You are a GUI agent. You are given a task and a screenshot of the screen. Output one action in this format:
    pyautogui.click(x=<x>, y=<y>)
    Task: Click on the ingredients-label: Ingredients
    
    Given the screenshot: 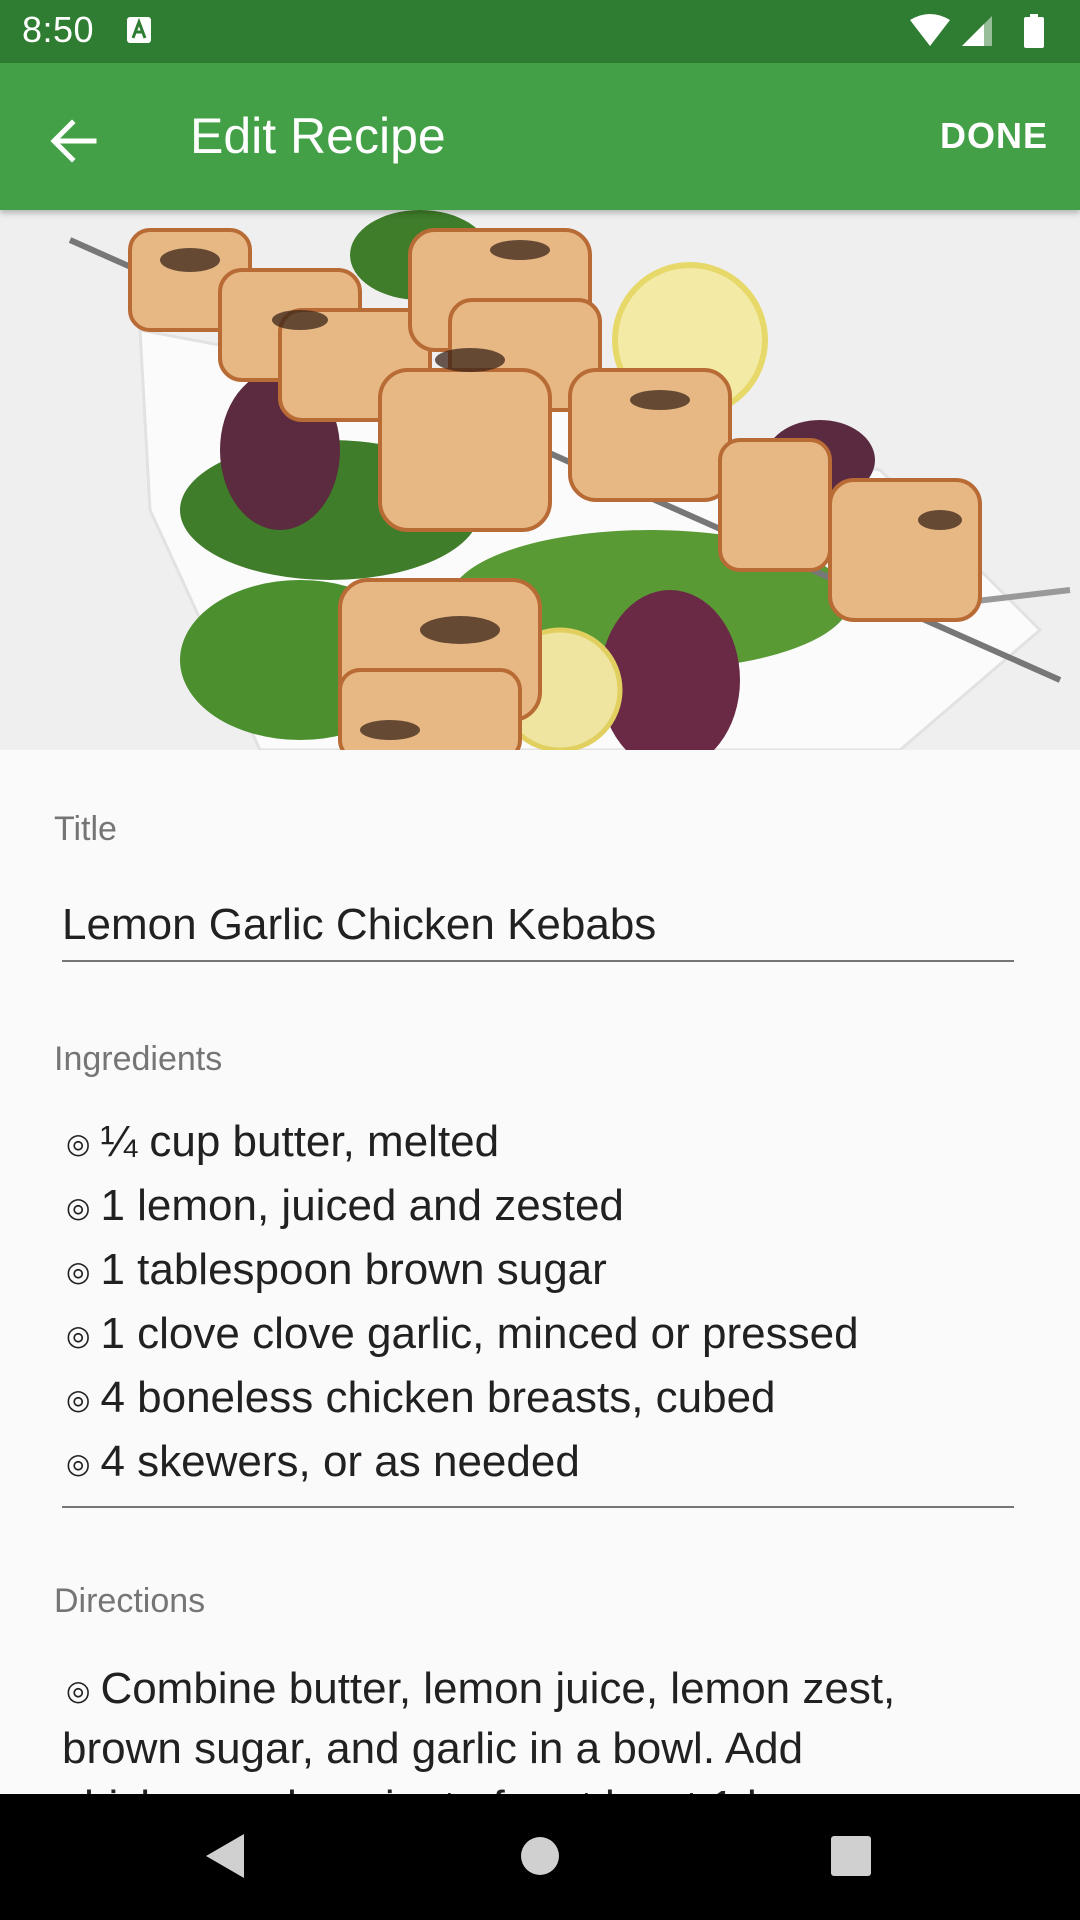 What is the action you would take?
    pyautogui.click(x=138, y=1059)
    